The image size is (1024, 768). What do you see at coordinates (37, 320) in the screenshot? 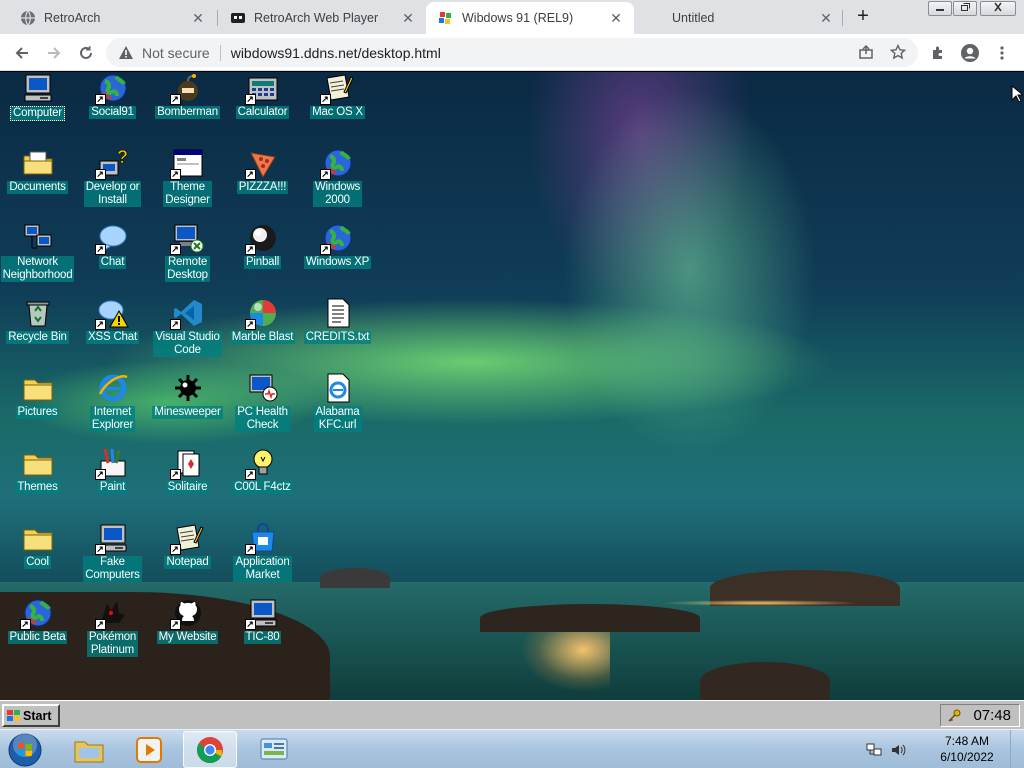
I see `desktop-icon-recycle-bin: Recycle Bin` at bounding box center [37, 320].